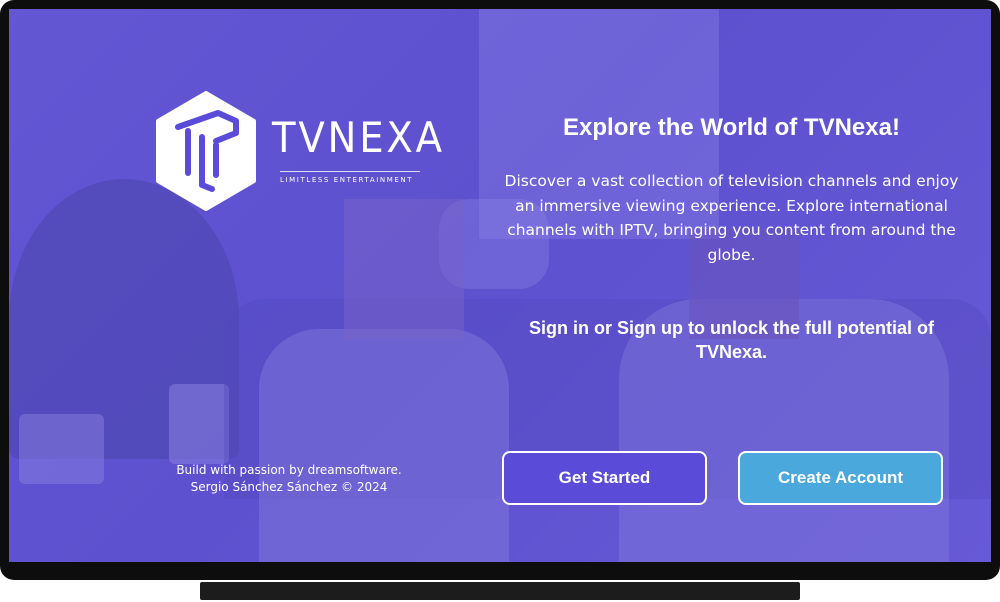  What do you see at coordinates (350, 177) in the screenshot?
I see `logo-tagline: LIMITLESS ENTERTAINMENT` at bounding box center [350, 177].